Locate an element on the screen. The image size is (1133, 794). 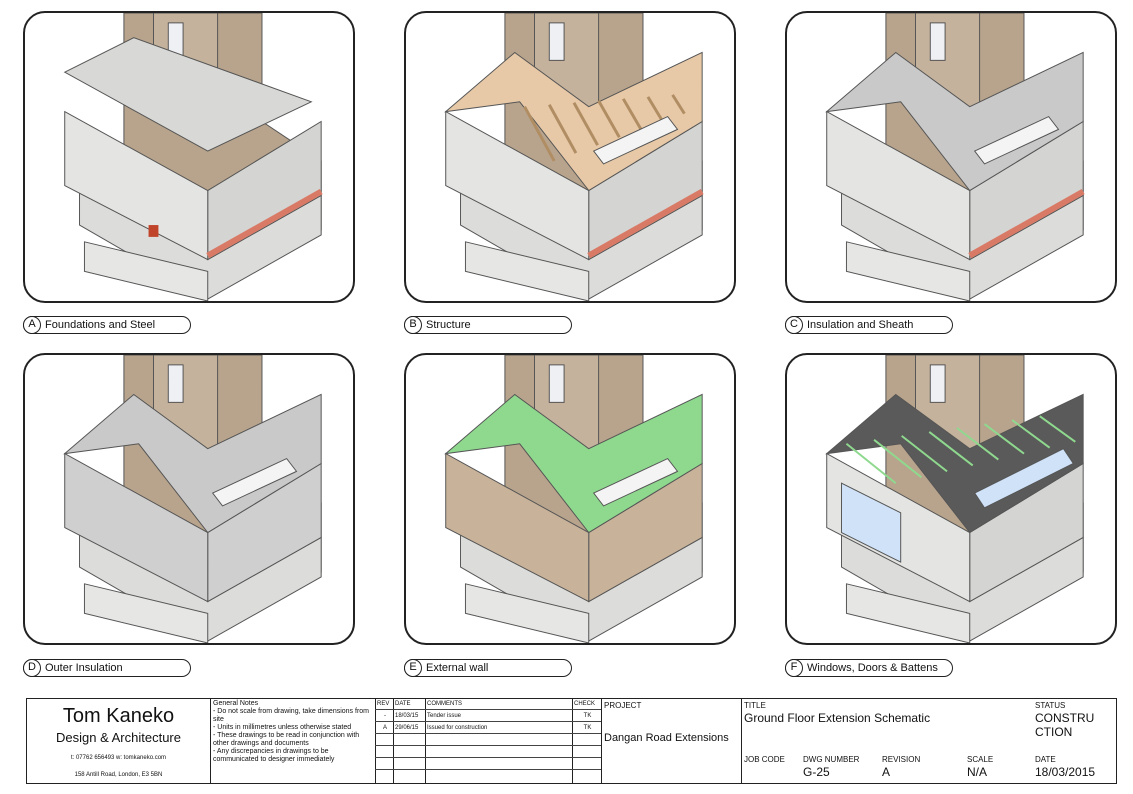
axonometric-view-d is located at coordinates (192, 499).